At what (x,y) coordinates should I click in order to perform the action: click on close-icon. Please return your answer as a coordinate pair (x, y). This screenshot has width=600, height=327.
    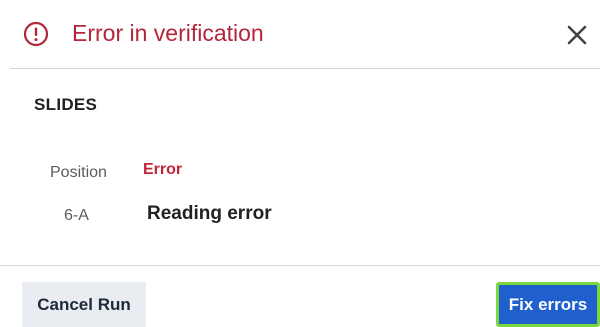
    Looking at the image, I should click on (577, 35).